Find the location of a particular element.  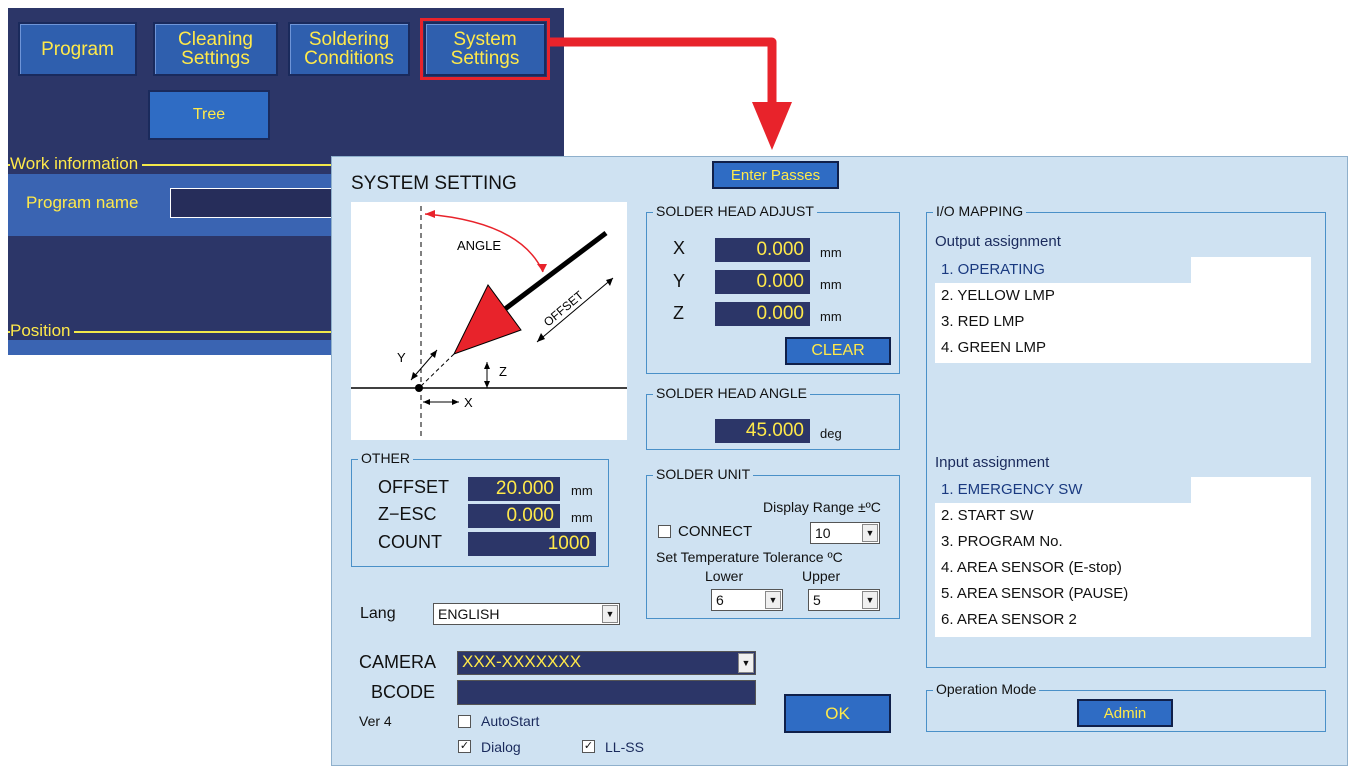

list-item: 5. AREA SENSOR (PAUSE) is located at coordinates (1123, 594).